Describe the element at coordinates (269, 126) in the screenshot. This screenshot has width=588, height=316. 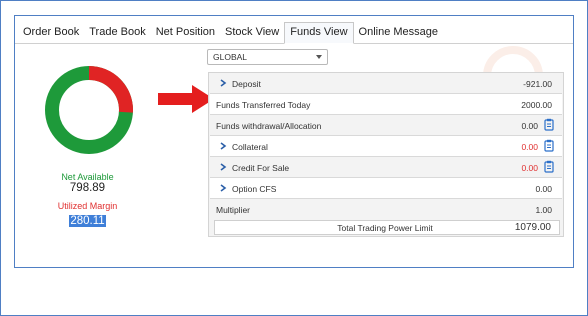
I see `funds-row-label: Funds withdrawal/Allocation` at that location.